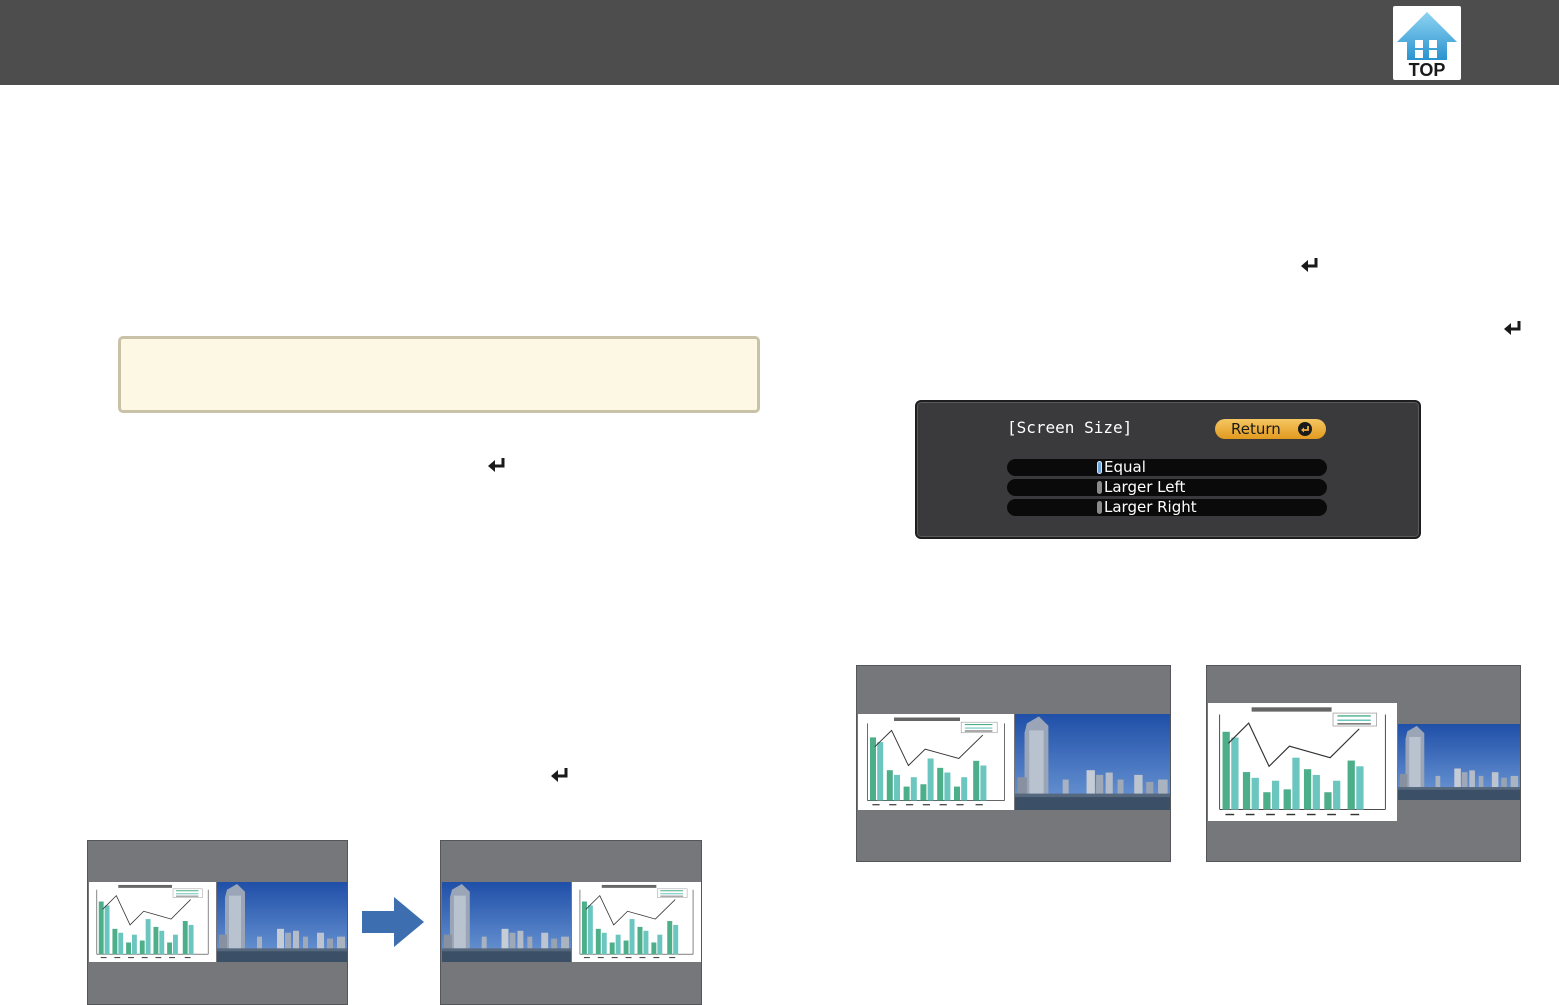  I want to click on option-larger-right: Larger Right, so click(1167, 507).